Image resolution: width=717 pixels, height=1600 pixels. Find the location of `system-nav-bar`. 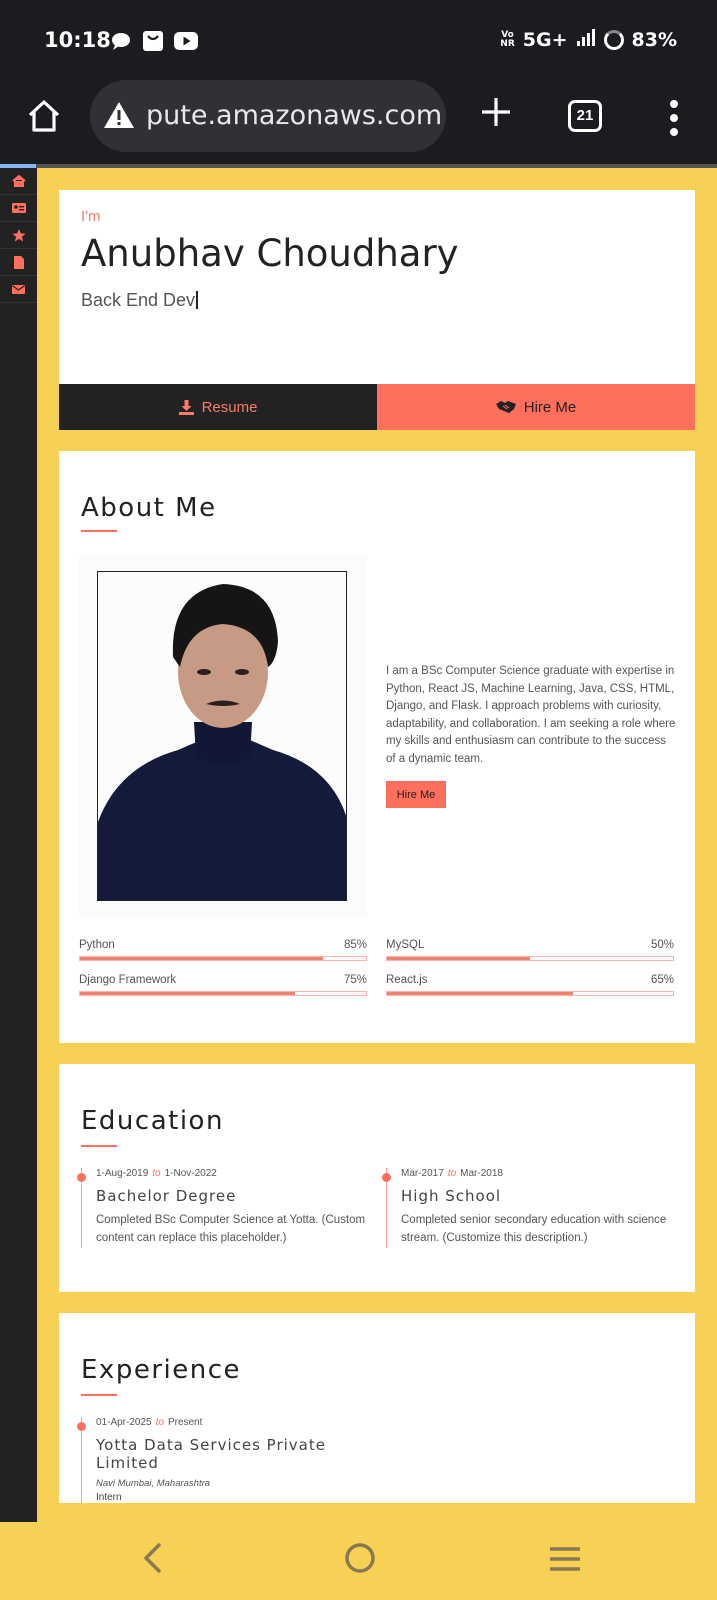

system-nav-bar is located at coordinates (358, 1561).